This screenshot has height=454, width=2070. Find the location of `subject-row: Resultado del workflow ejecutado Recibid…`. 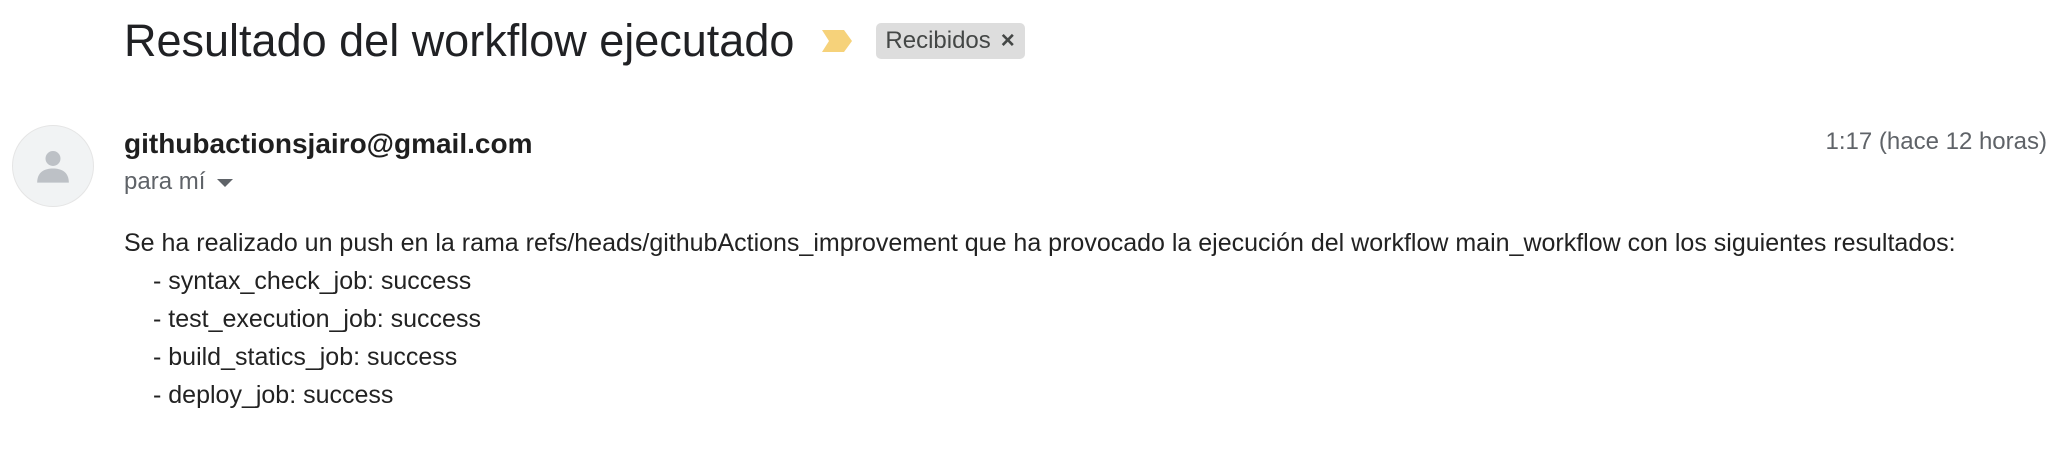

subject-row: Resultado del workflow ejecutado Recibid… is located at coordinates (574, 41).